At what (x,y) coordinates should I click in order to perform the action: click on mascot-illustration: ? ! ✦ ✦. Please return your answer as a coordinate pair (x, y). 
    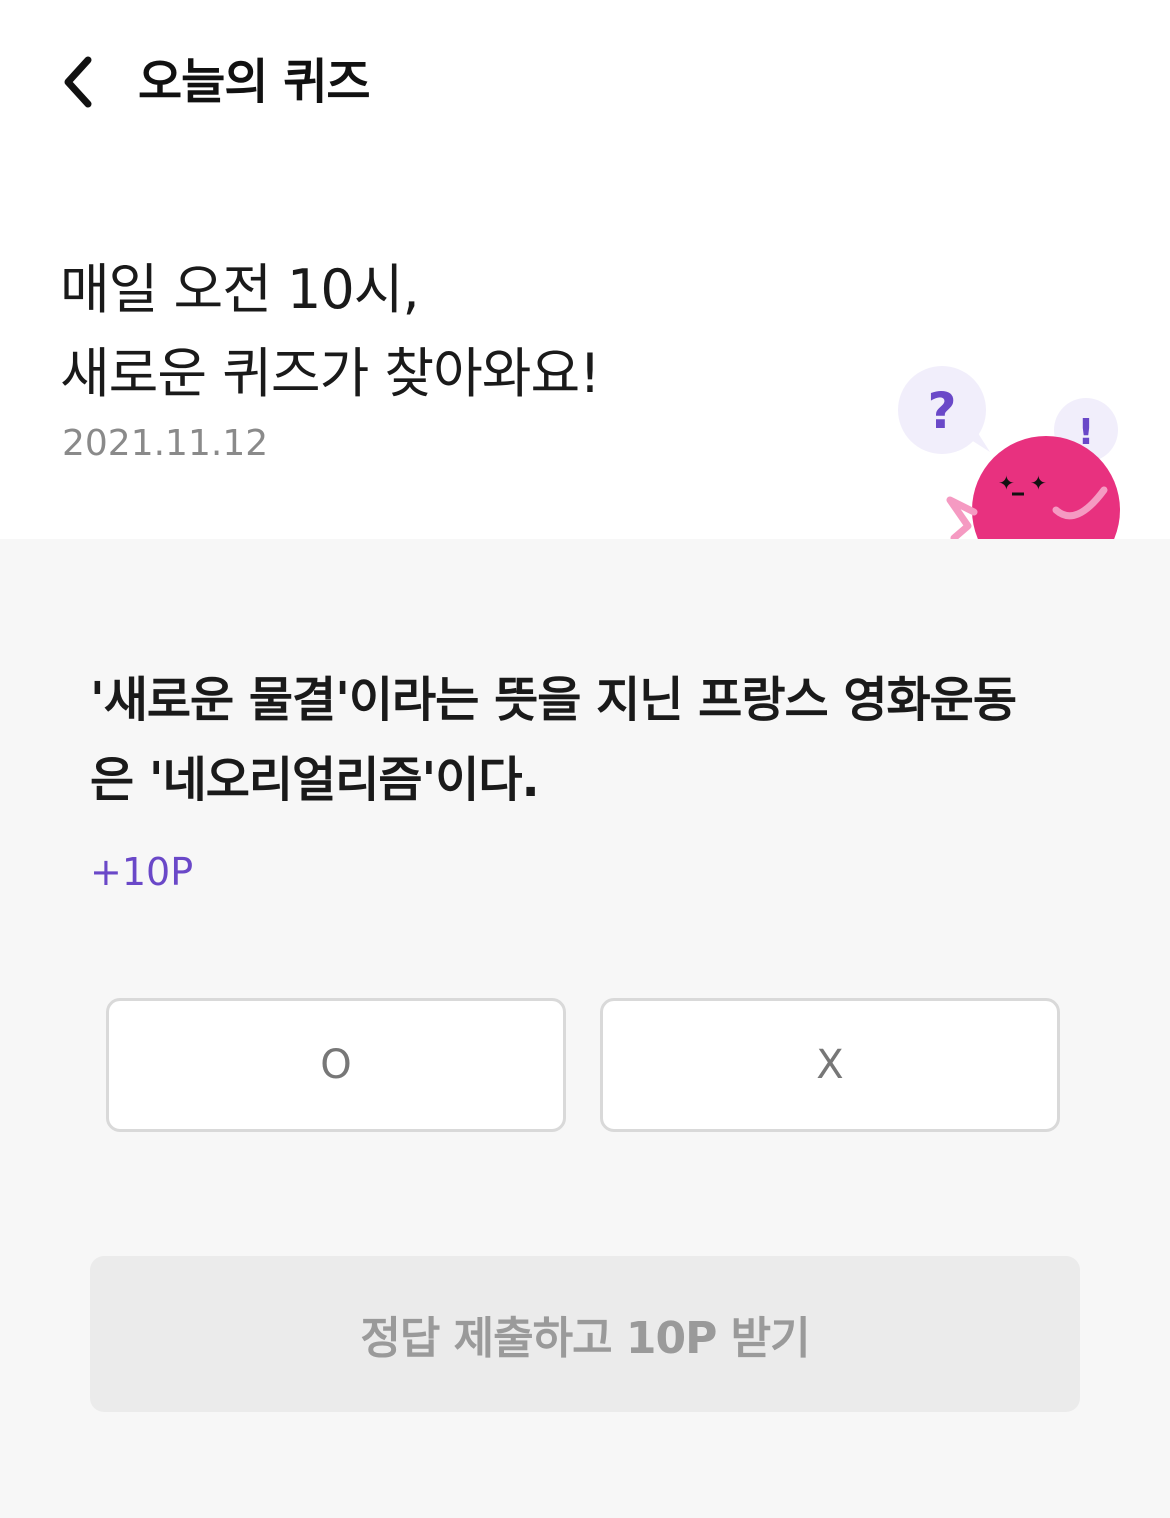
    Looking at the image, I should click on (1020, 449).